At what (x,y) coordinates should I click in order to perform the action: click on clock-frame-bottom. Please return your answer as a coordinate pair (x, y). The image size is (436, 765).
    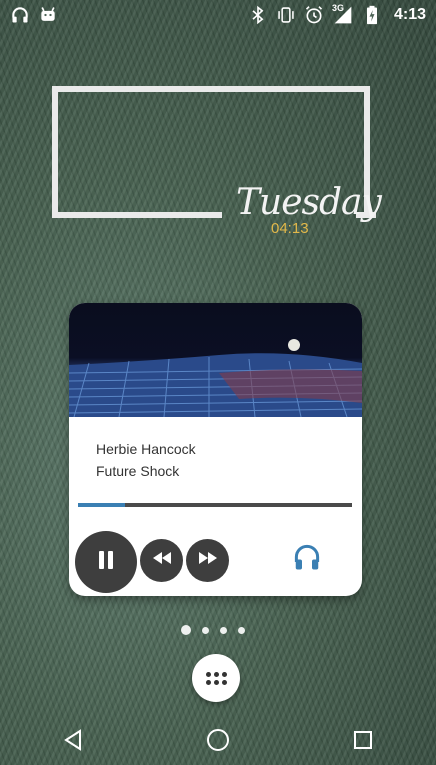
    Looking at the image, I should click on (137, 215).